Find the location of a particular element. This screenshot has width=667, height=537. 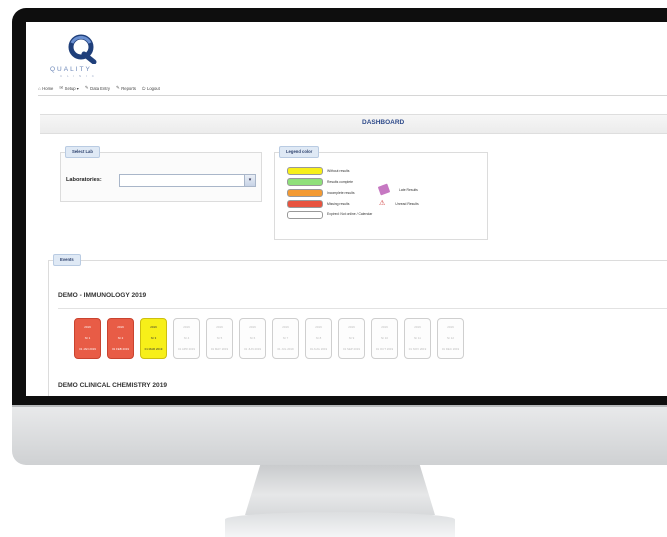

event-tile: 2019 Nr 12 01 DEC 2019 is located at coordinates (450, 338).